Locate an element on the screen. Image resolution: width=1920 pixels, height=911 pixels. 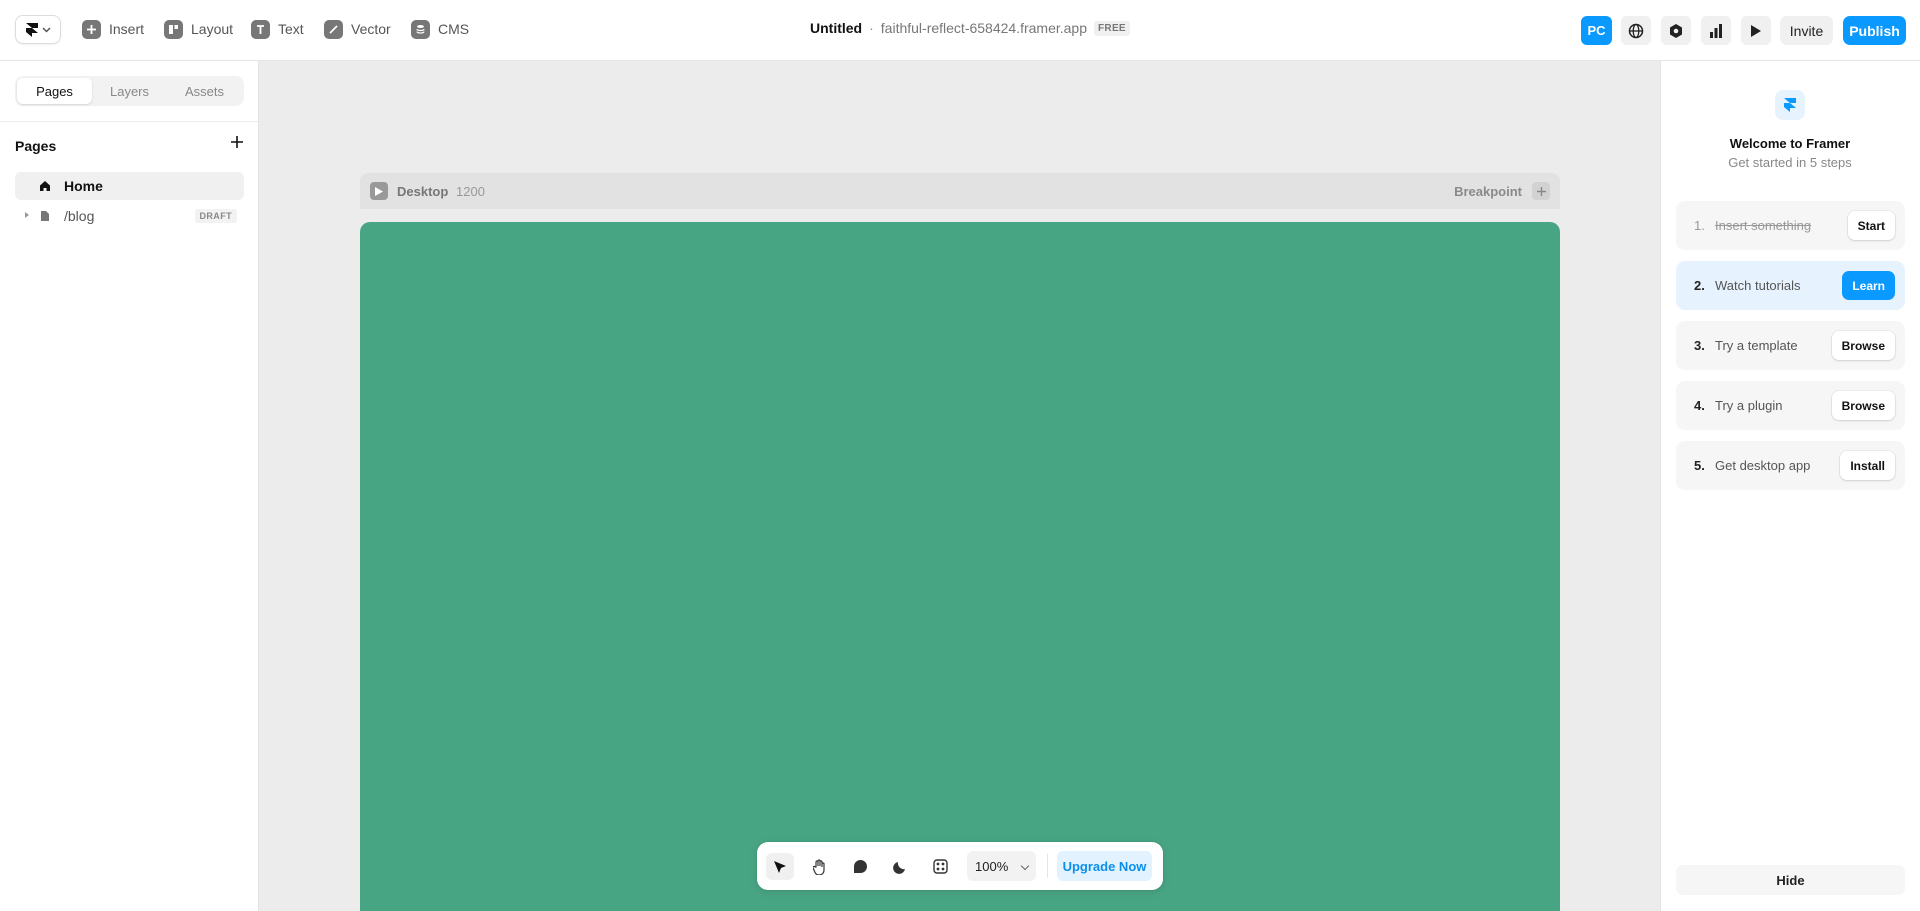
step-label: Try a template is located at coordinates (1756, 345).